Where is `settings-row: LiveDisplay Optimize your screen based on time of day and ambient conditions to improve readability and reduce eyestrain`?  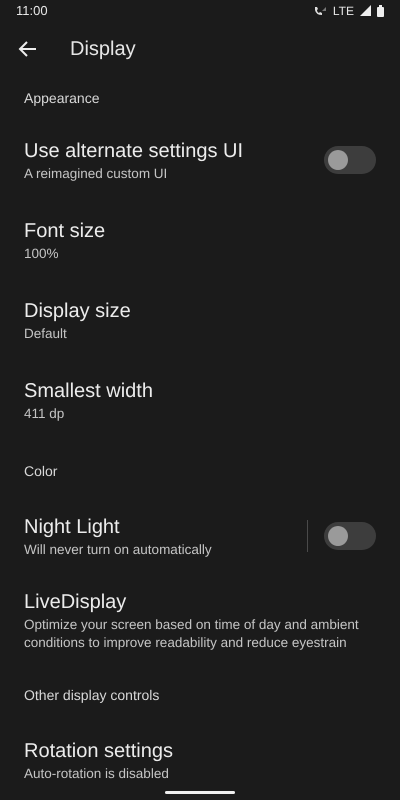 settings-row: LiveDisplay Optimize your screen based on time of day and ambient conditions to improve readability and reduce eyestrain is located at coordinates (200, 620).